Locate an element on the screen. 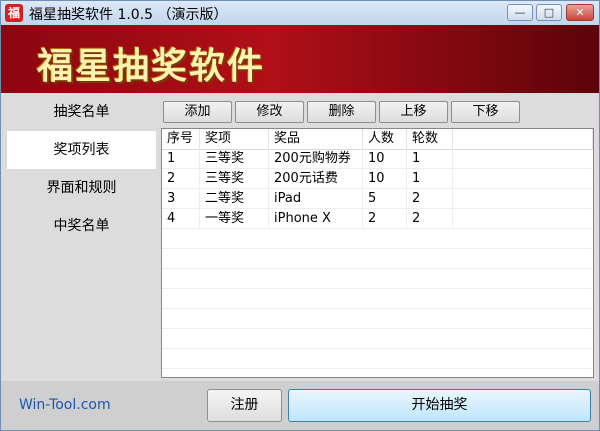 This screenshot has height=431, width=600. cell-prize: iPad is located at coordinates (316, 198).